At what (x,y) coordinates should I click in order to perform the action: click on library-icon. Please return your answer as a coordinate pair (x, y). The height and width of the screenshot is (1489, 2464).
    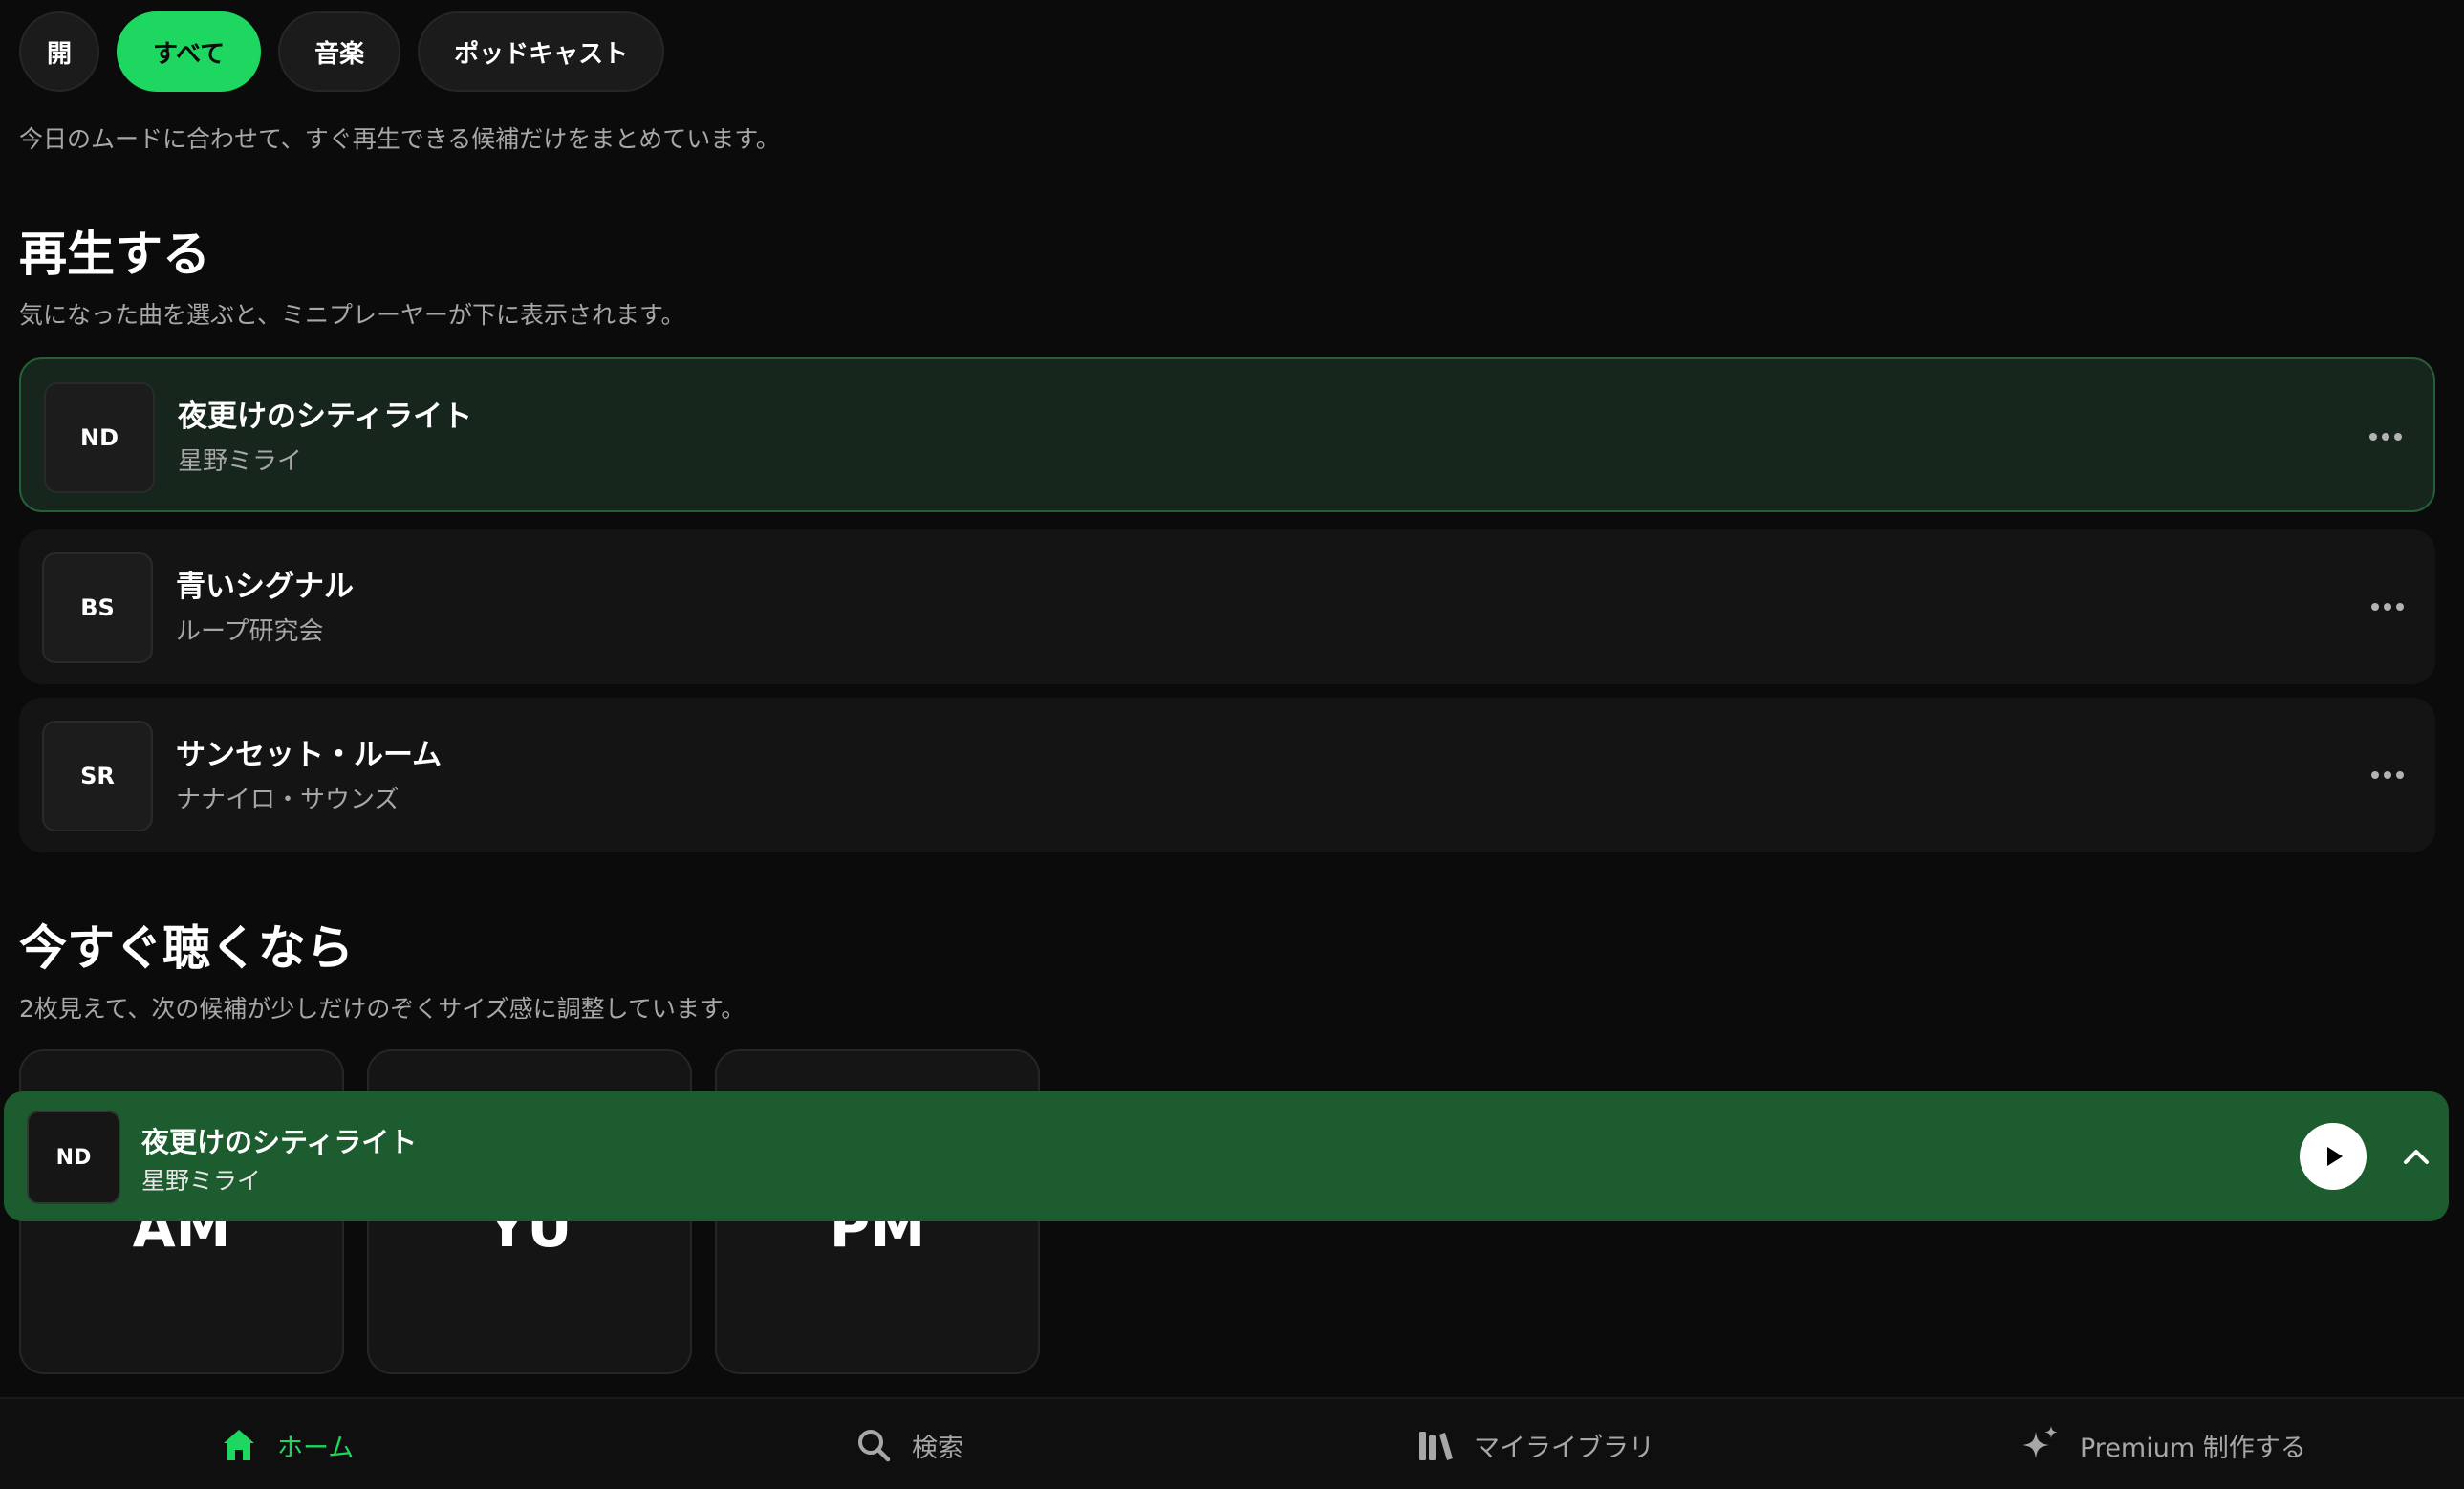
    Looking at the image, I should click on (1436, 1446).